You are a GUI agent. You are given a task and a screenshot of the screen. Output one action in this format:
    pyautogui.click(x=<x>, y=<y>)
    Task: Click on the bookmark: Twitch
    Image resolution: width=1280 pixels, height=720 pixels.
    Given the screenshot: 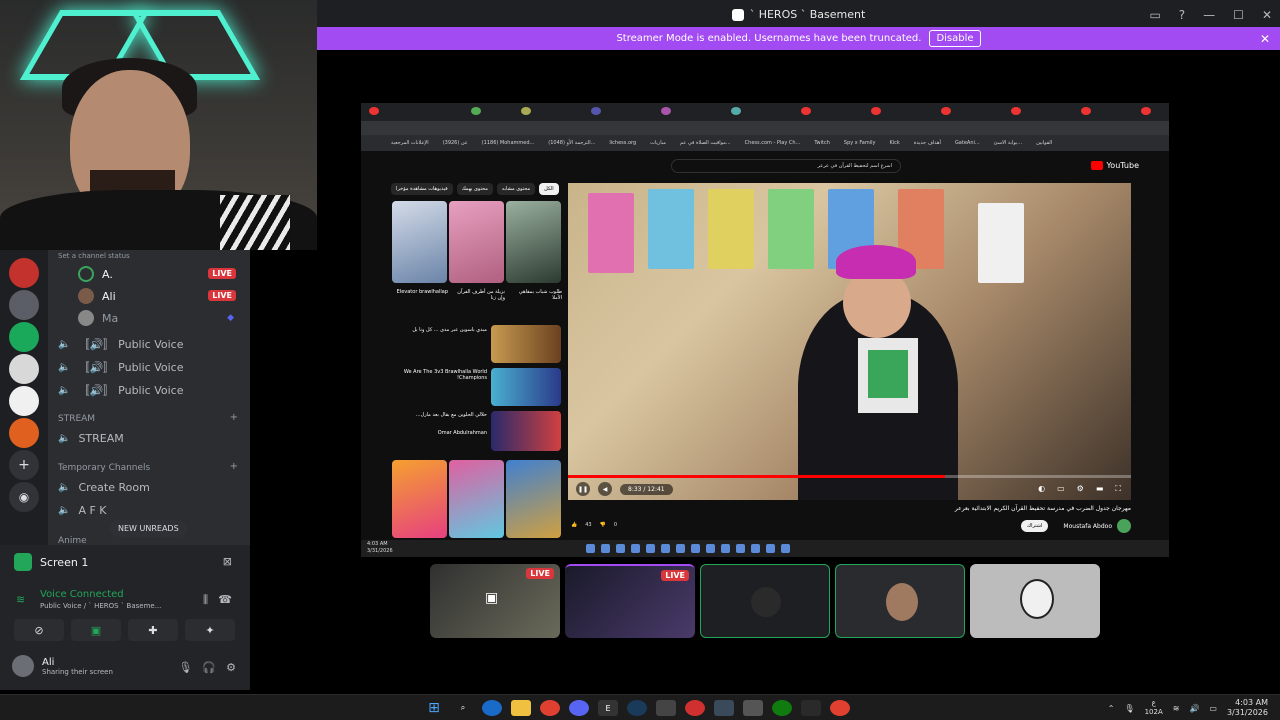 What is the action you would take?
    pyautogui.click(x=822, y=143)
    